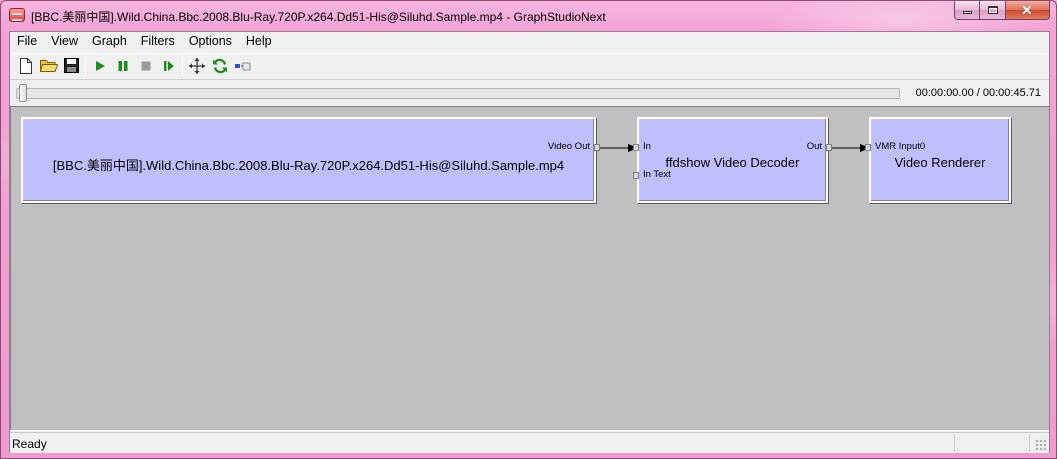 Image resolution: width=1057 pixels, height=459 pixels. What do you see at coordinates (109, 42) in the screenshot?
I see `menu-graph: Graph` at bounding box center [109, 42].